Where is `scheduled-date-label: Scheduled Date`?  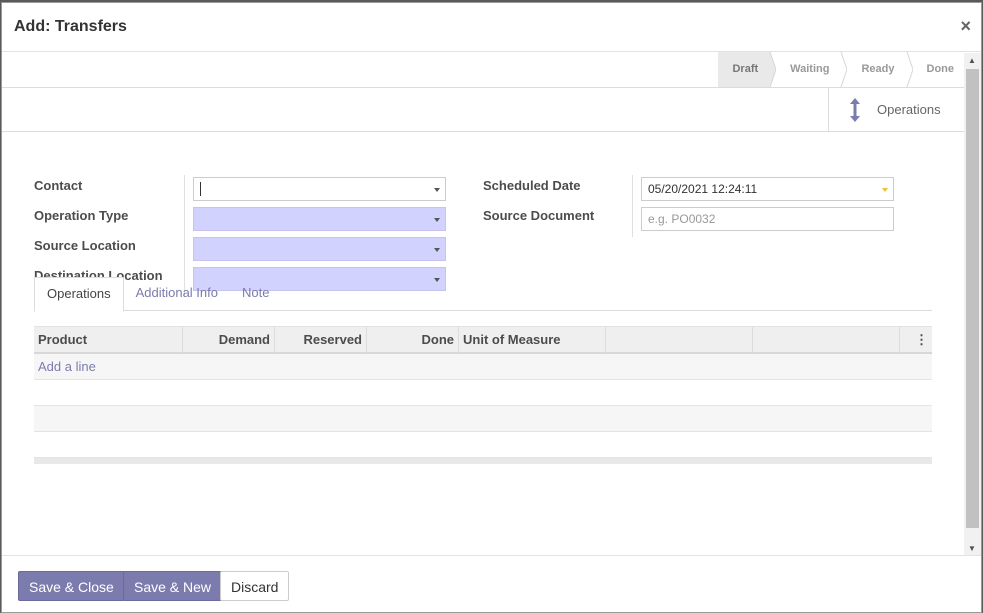 scheduled-date-label: Scheduled Date is located at coordinates (532, 185).